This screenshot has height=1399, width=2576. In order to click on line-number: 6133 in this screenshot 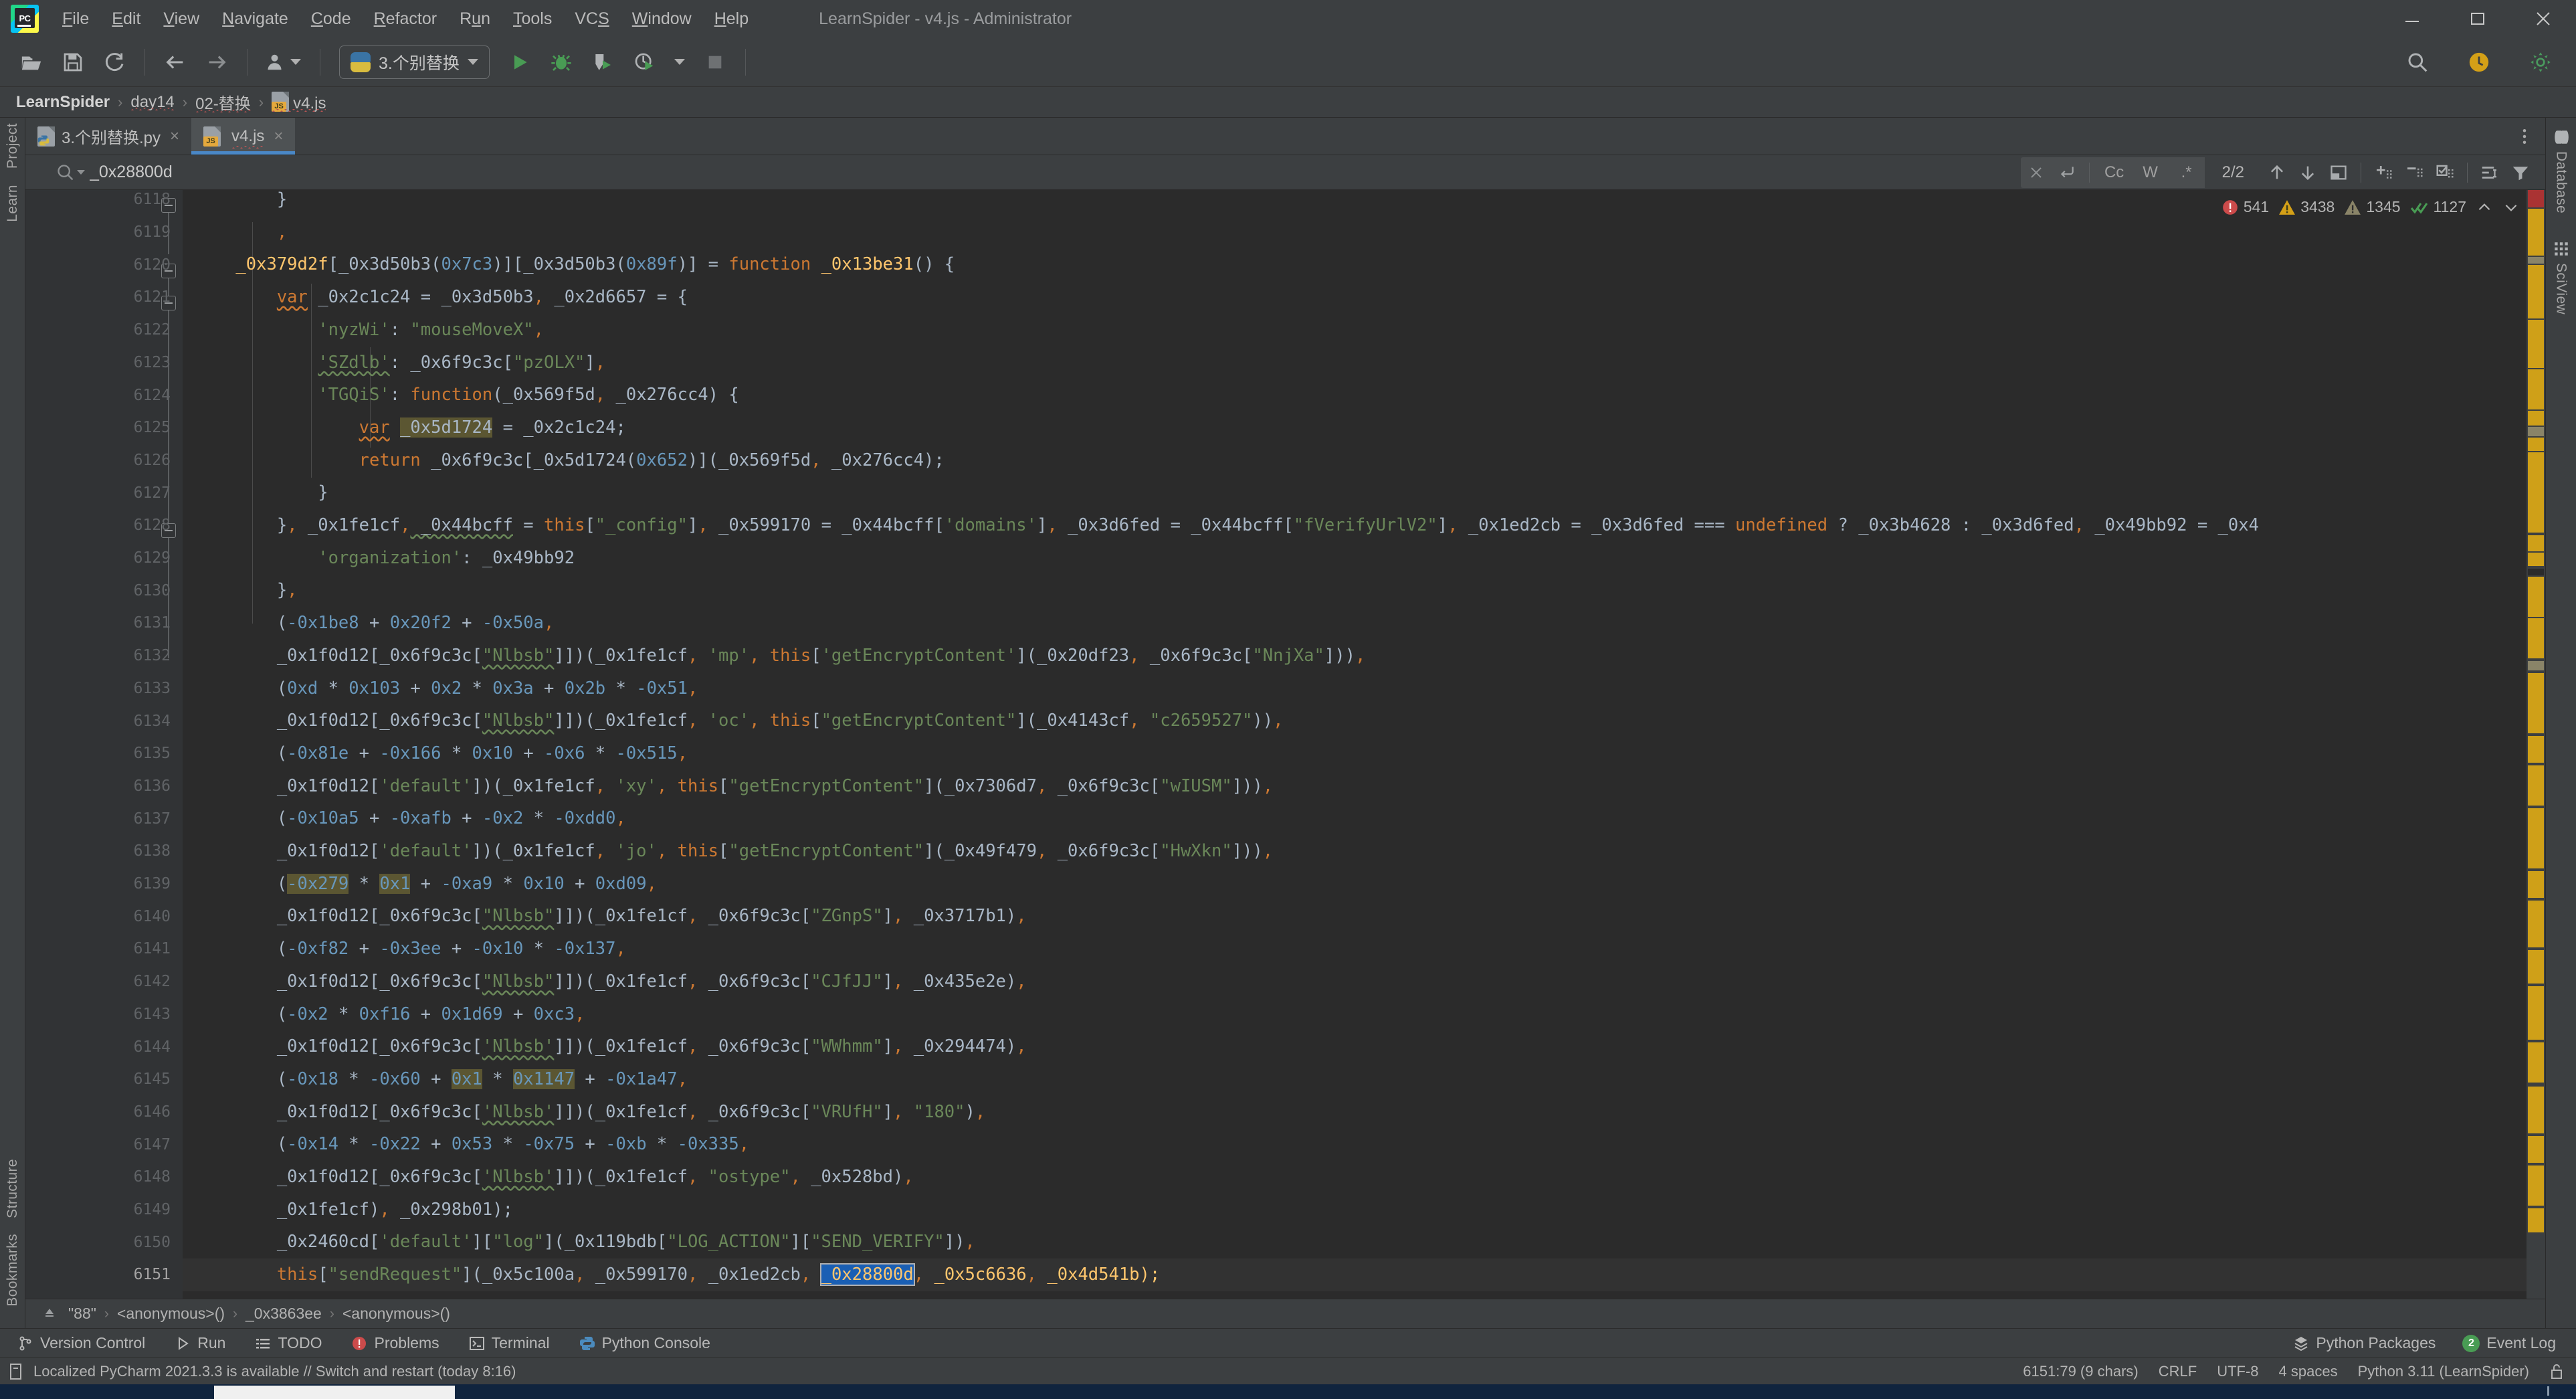, I will do `click(116, 688)`.